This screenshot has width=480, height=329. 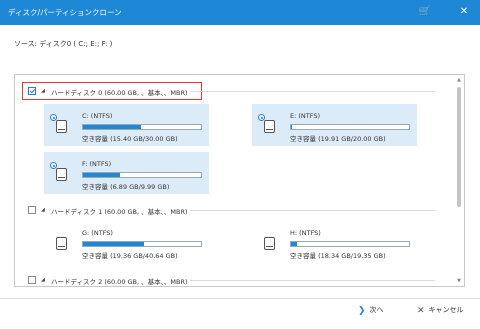 I want to click on disk-2-checkbox, so click(x=32, y=280).